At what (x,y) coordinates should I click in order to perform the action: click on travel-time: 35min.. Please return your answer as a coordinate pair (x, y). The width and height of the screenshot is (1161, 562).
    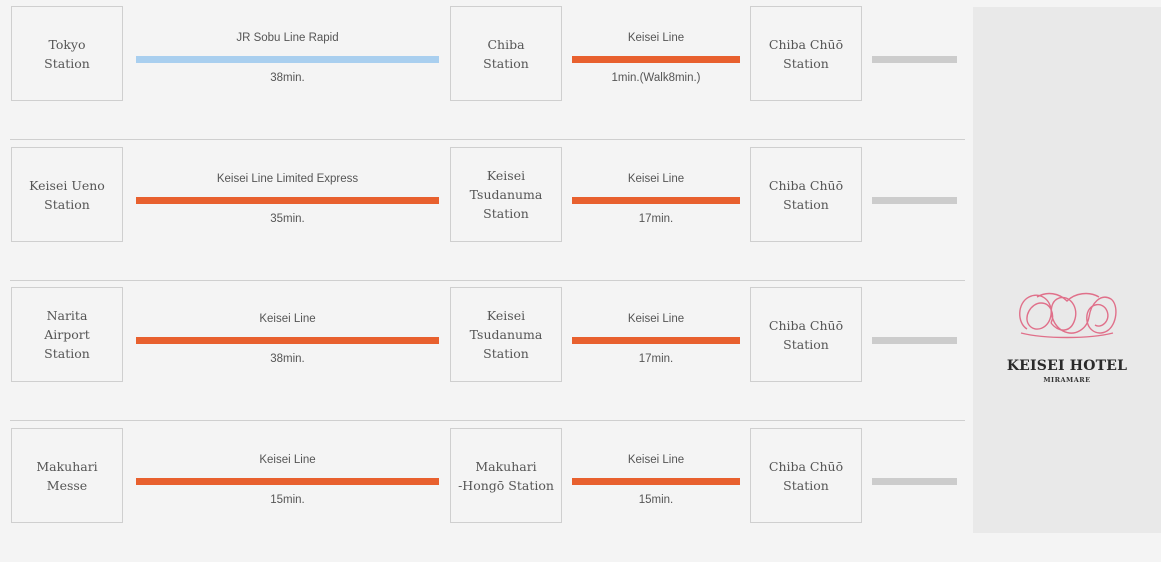
    Looking at the image, I should click on (287, 219).